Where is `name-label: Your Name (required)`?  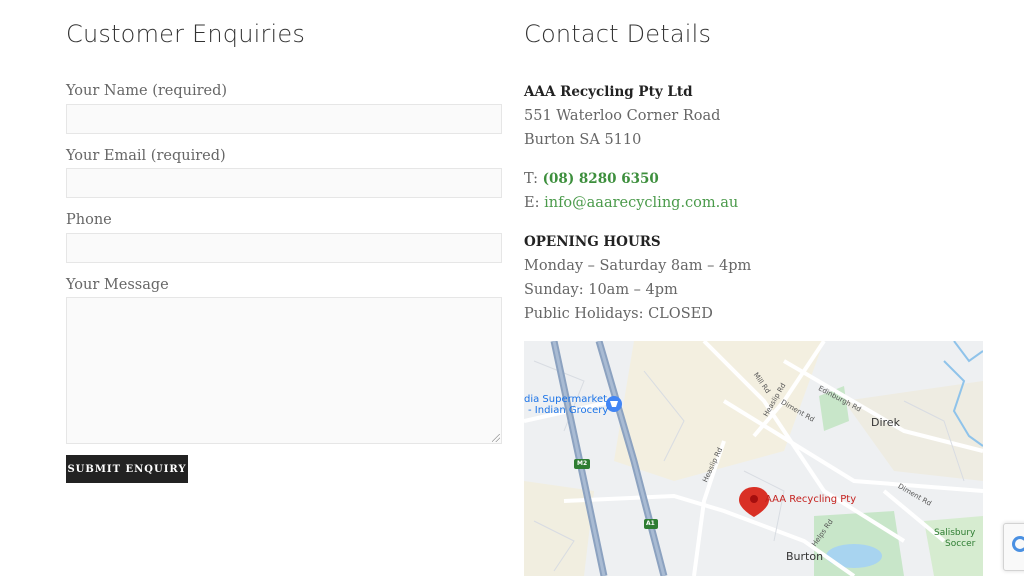 name-label: Your Name (required) is located at coordinates (147, 91).